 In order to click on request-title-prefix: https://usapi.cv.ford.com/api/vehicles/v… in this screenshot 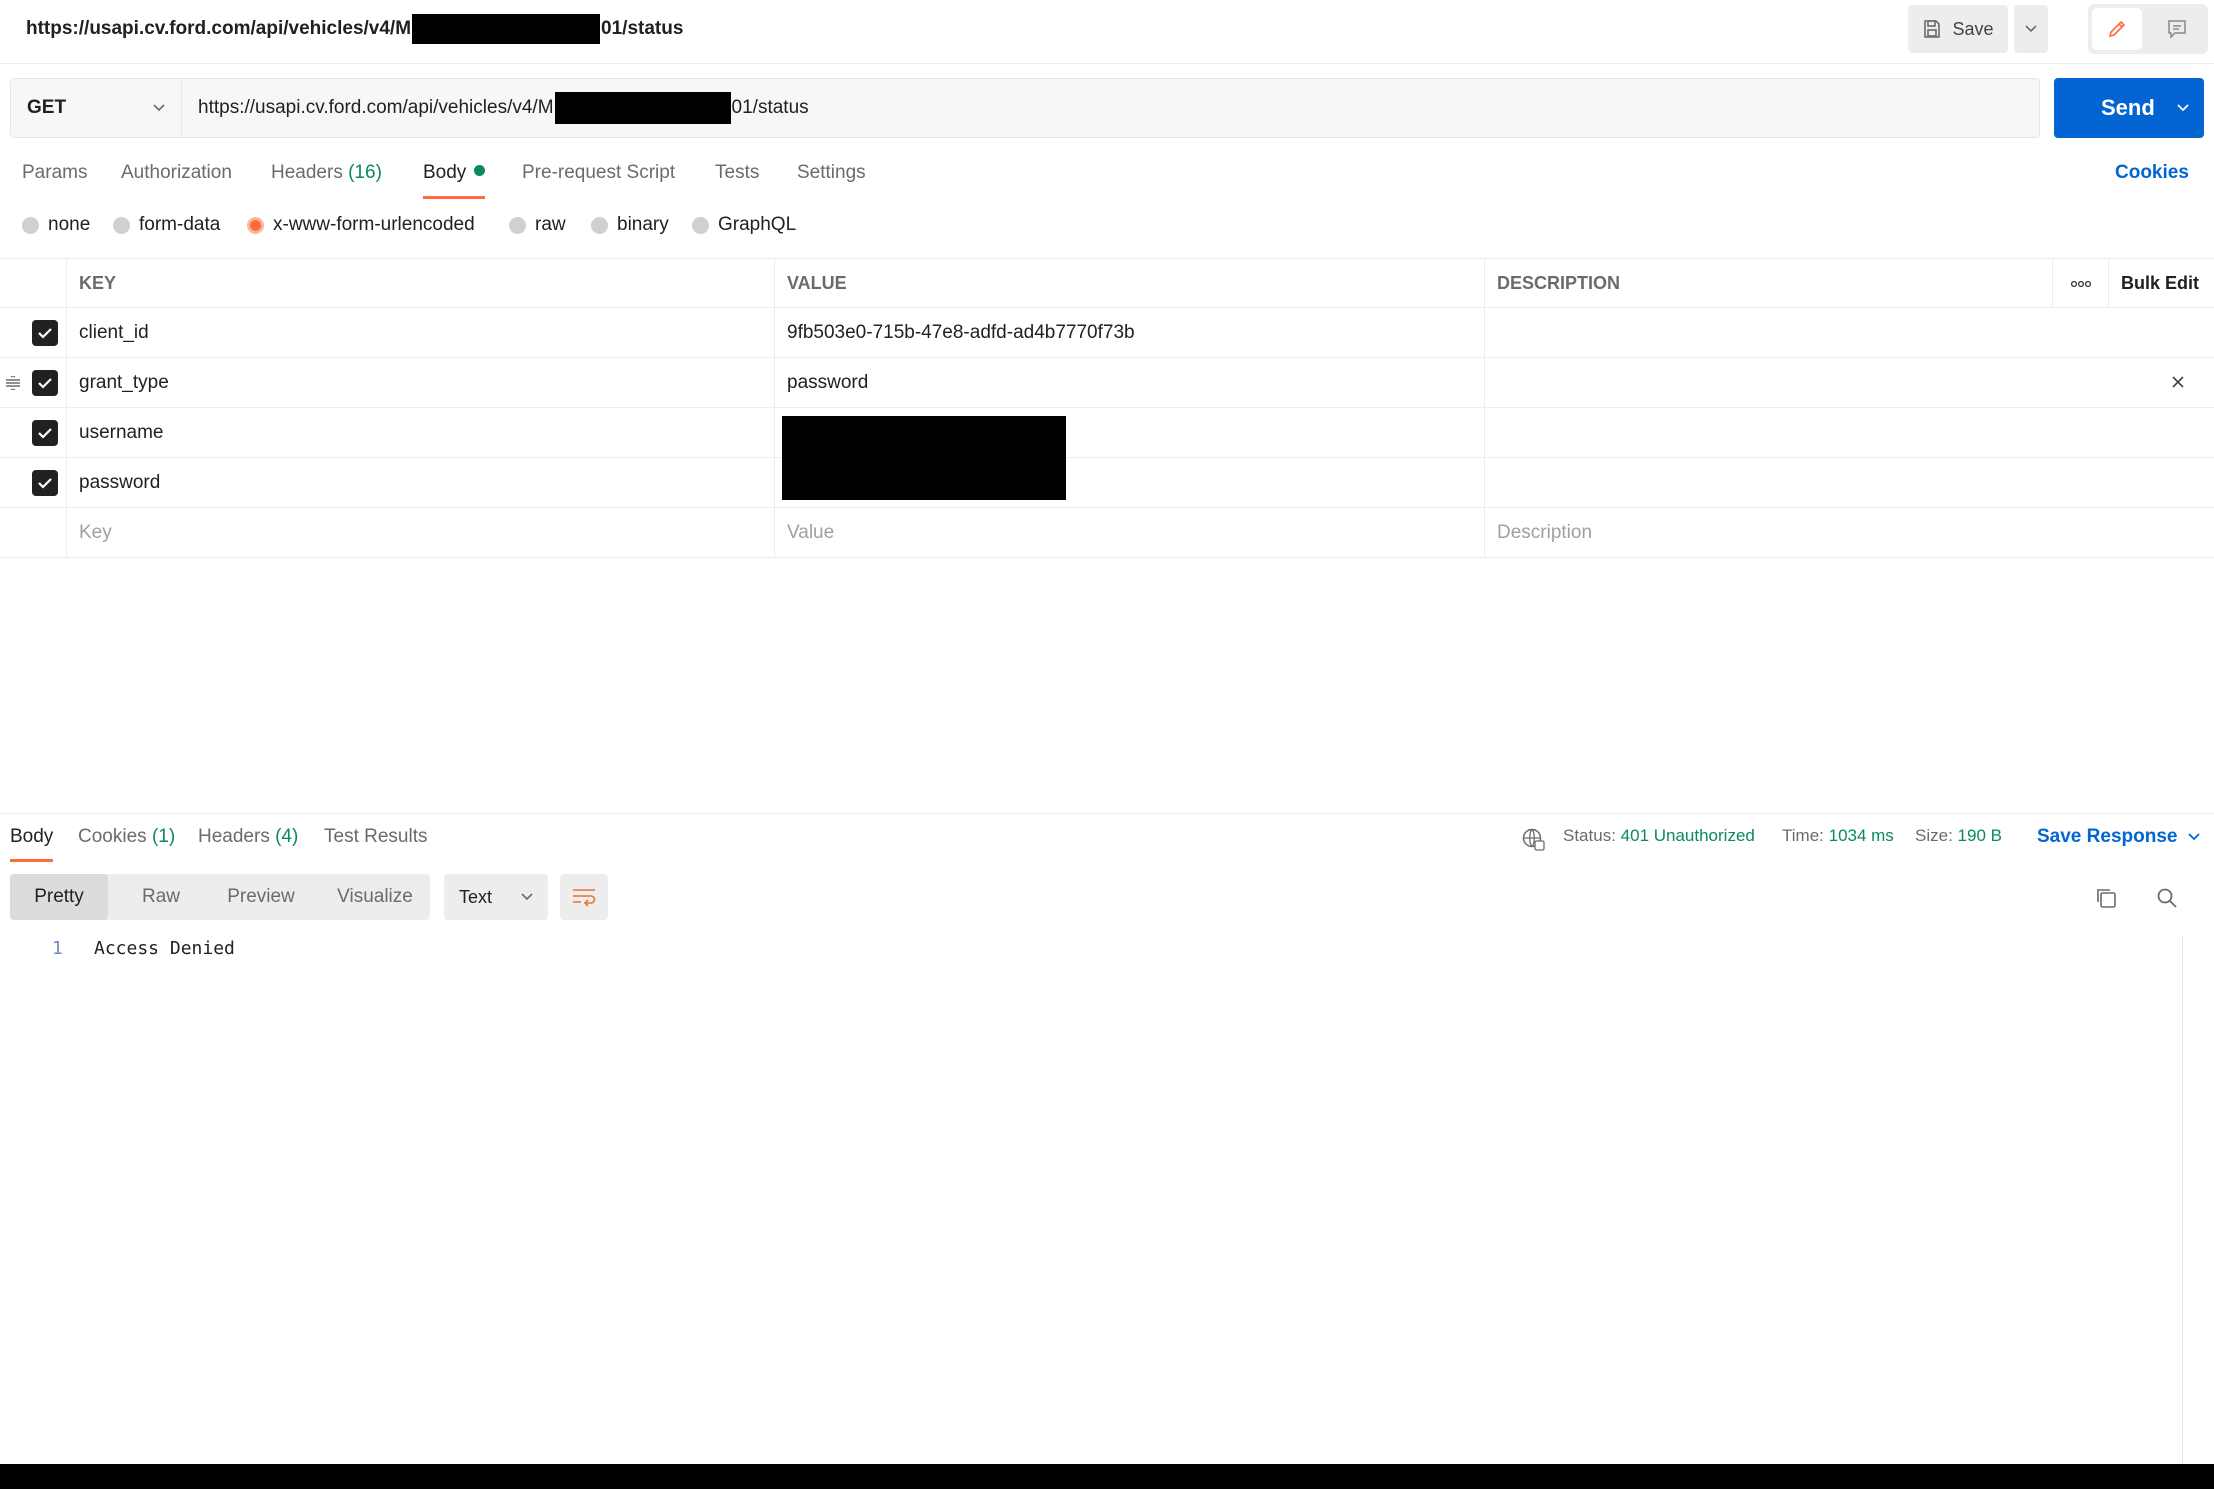, I will do `click(219, 28)`.